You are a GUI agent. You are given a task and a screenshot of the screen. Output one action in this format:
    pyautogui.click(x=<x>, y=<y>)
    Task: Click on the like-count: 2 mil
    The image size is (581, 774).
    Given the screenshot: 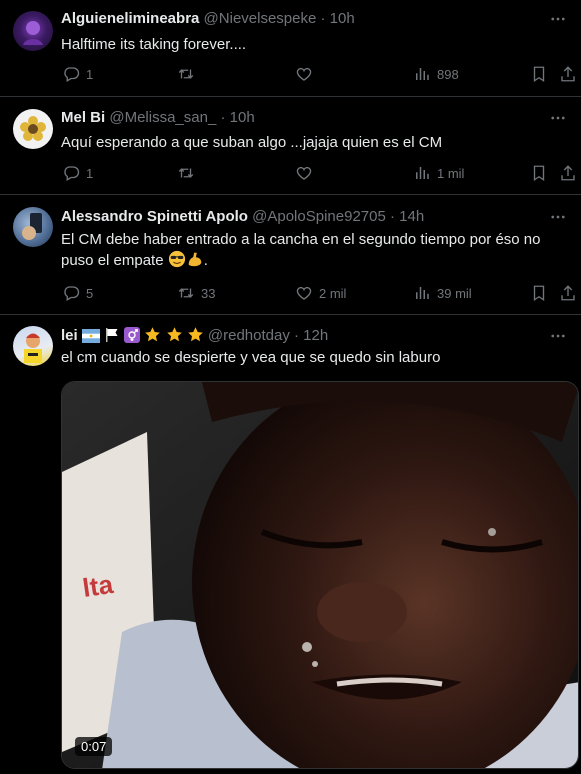 What is the action you would take?
    pyautogui.click(x=333, y=293)
    